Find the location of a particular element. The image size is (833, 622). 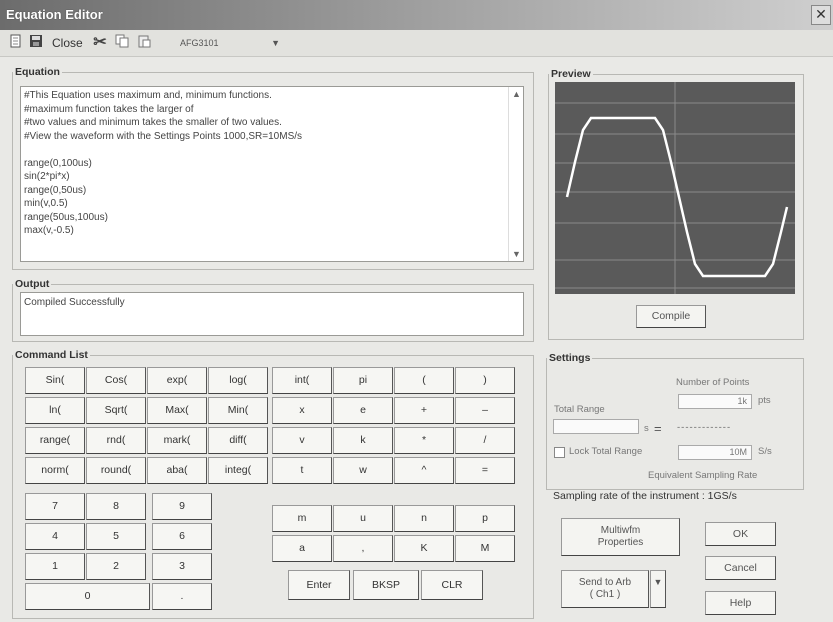

paste-icon is located at coordinates (144, 43).